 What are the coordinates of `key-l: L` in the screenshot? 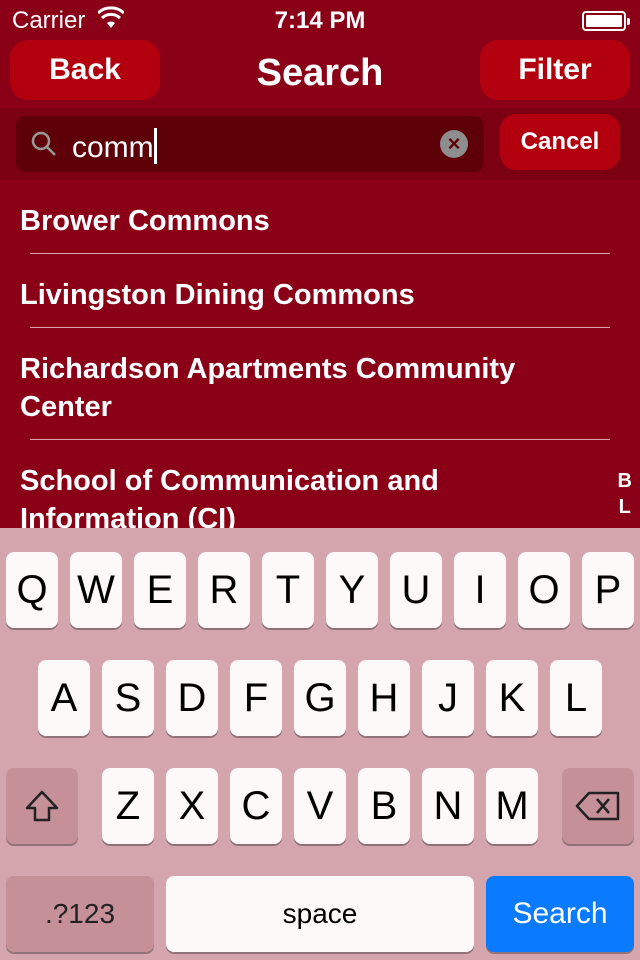 It's located at (576, 698).